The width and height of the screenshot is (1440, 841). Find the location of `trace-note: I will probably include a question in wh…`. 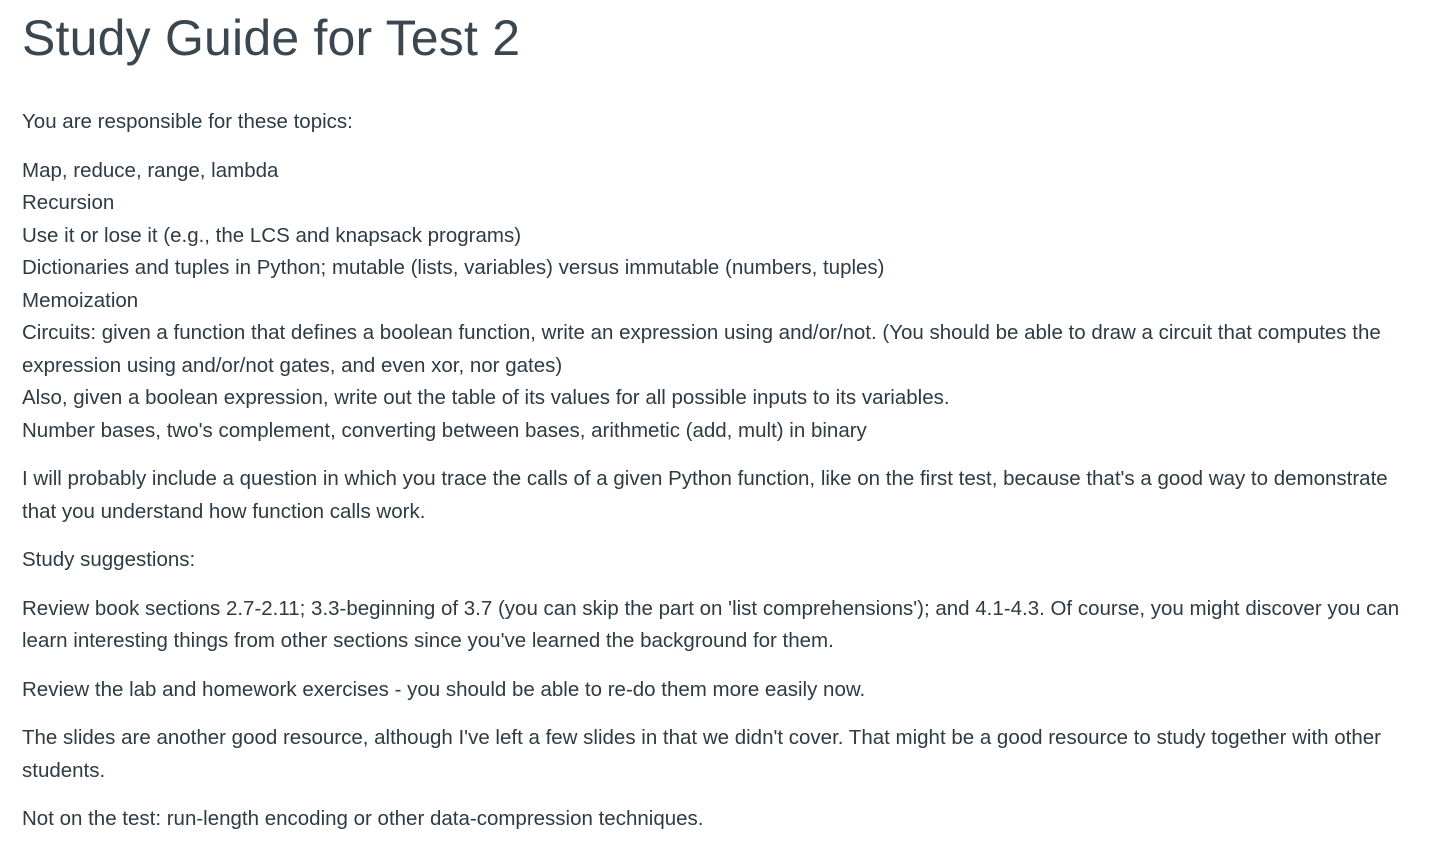

trace-note: I will probably include a question in wh… is located at coordinates (705, 495).